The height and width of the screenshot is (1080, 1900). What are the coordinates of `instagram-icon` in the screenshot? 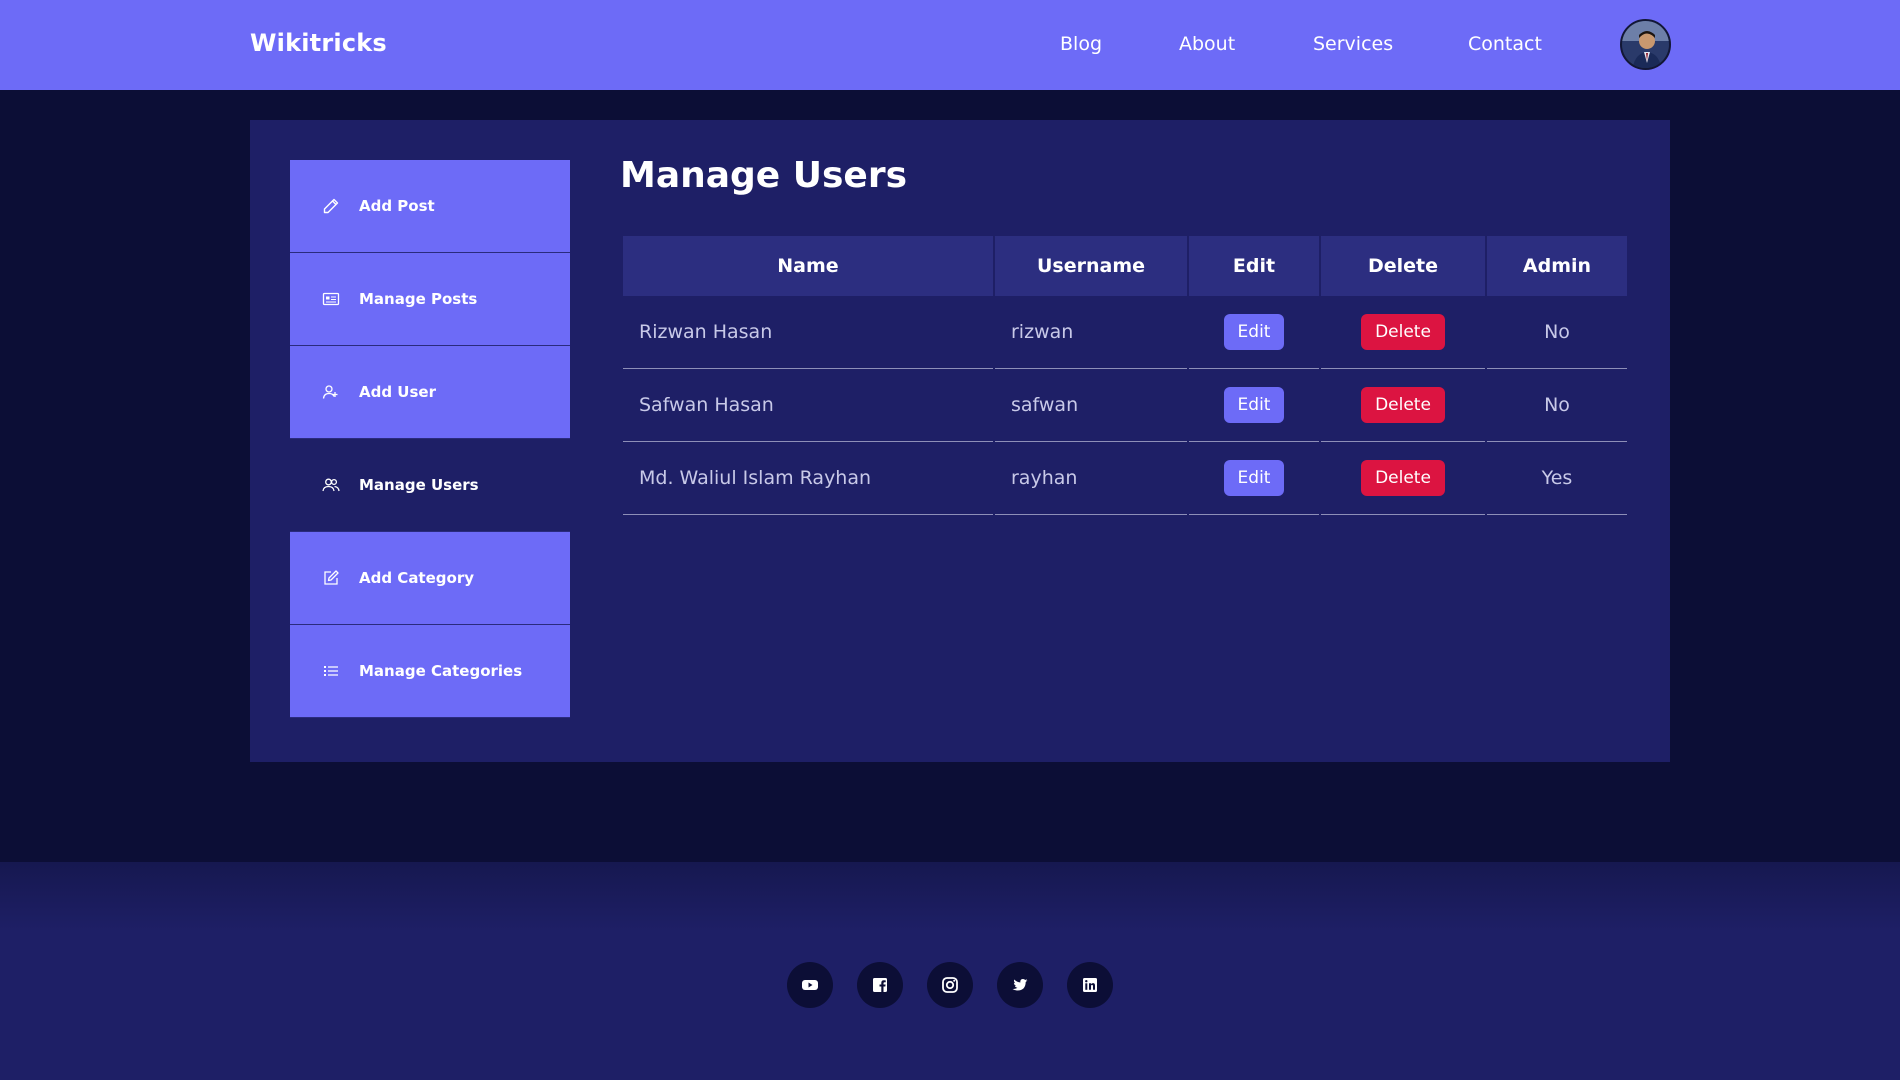 It's located at (950, 985).